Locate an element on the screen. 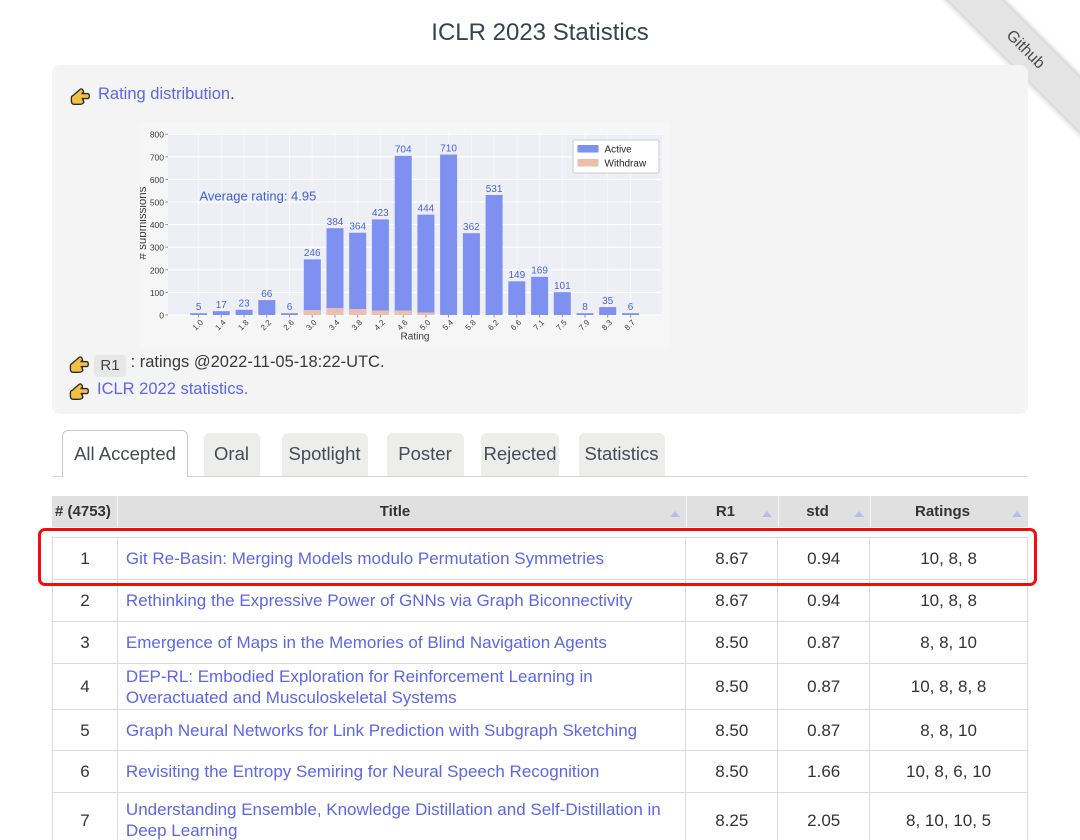 This screenshot has width=1080, height=840. svg-text: 384 is located at coordinates (335, 222).